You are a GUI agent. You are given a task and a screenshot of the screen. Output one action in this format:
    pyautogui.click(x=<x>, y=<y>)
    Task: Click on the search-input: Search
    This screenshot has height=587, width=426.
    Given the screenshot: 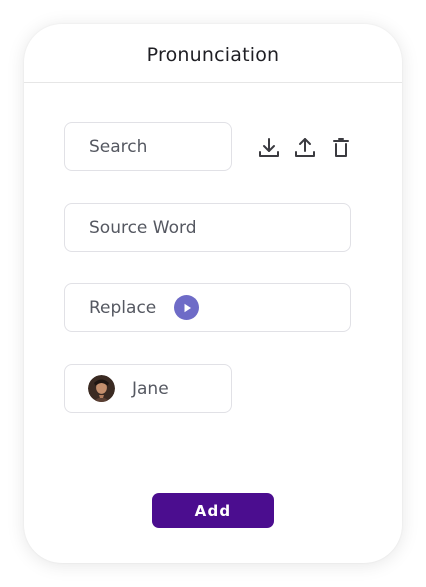 What is the action you would take?
    pyautogui.click(x=148, y=146)
    